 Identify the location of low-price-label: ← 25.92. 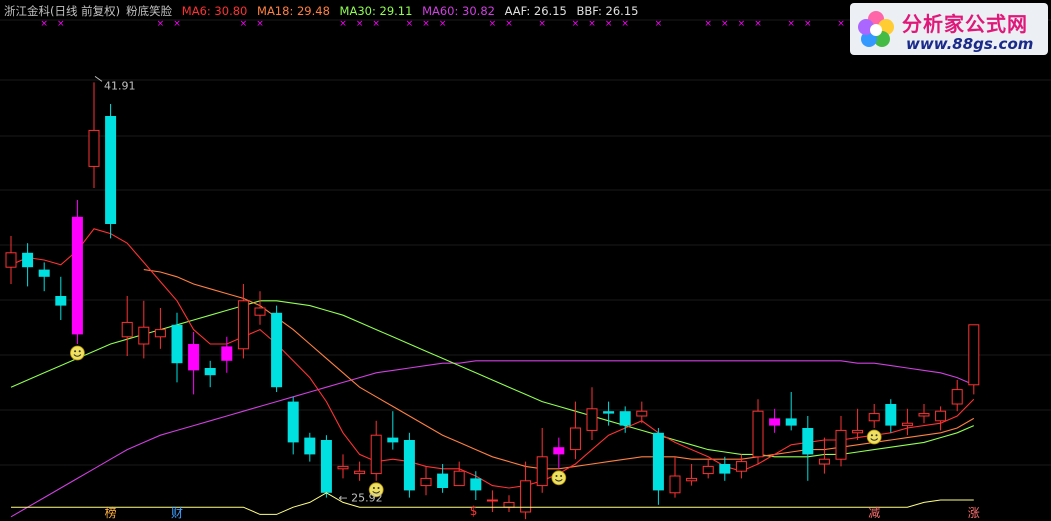
(360, 498).